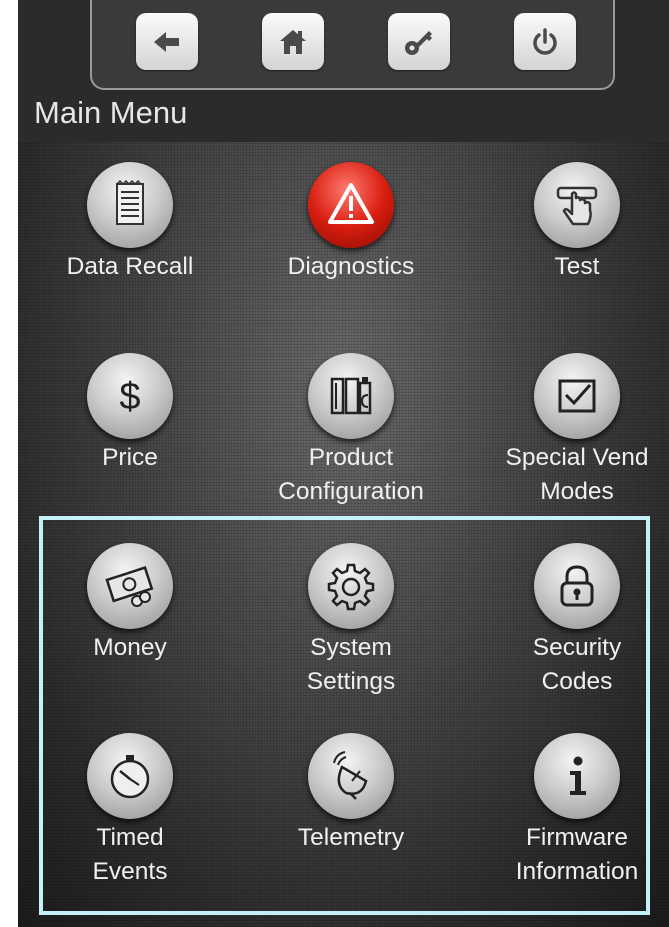 The width and height of the screenshot is (669, 927). What do you see at coordinates (130, 266) in the screenshot?
I see `menu-item-label: Data Recall` at bounding box center [130, 266].